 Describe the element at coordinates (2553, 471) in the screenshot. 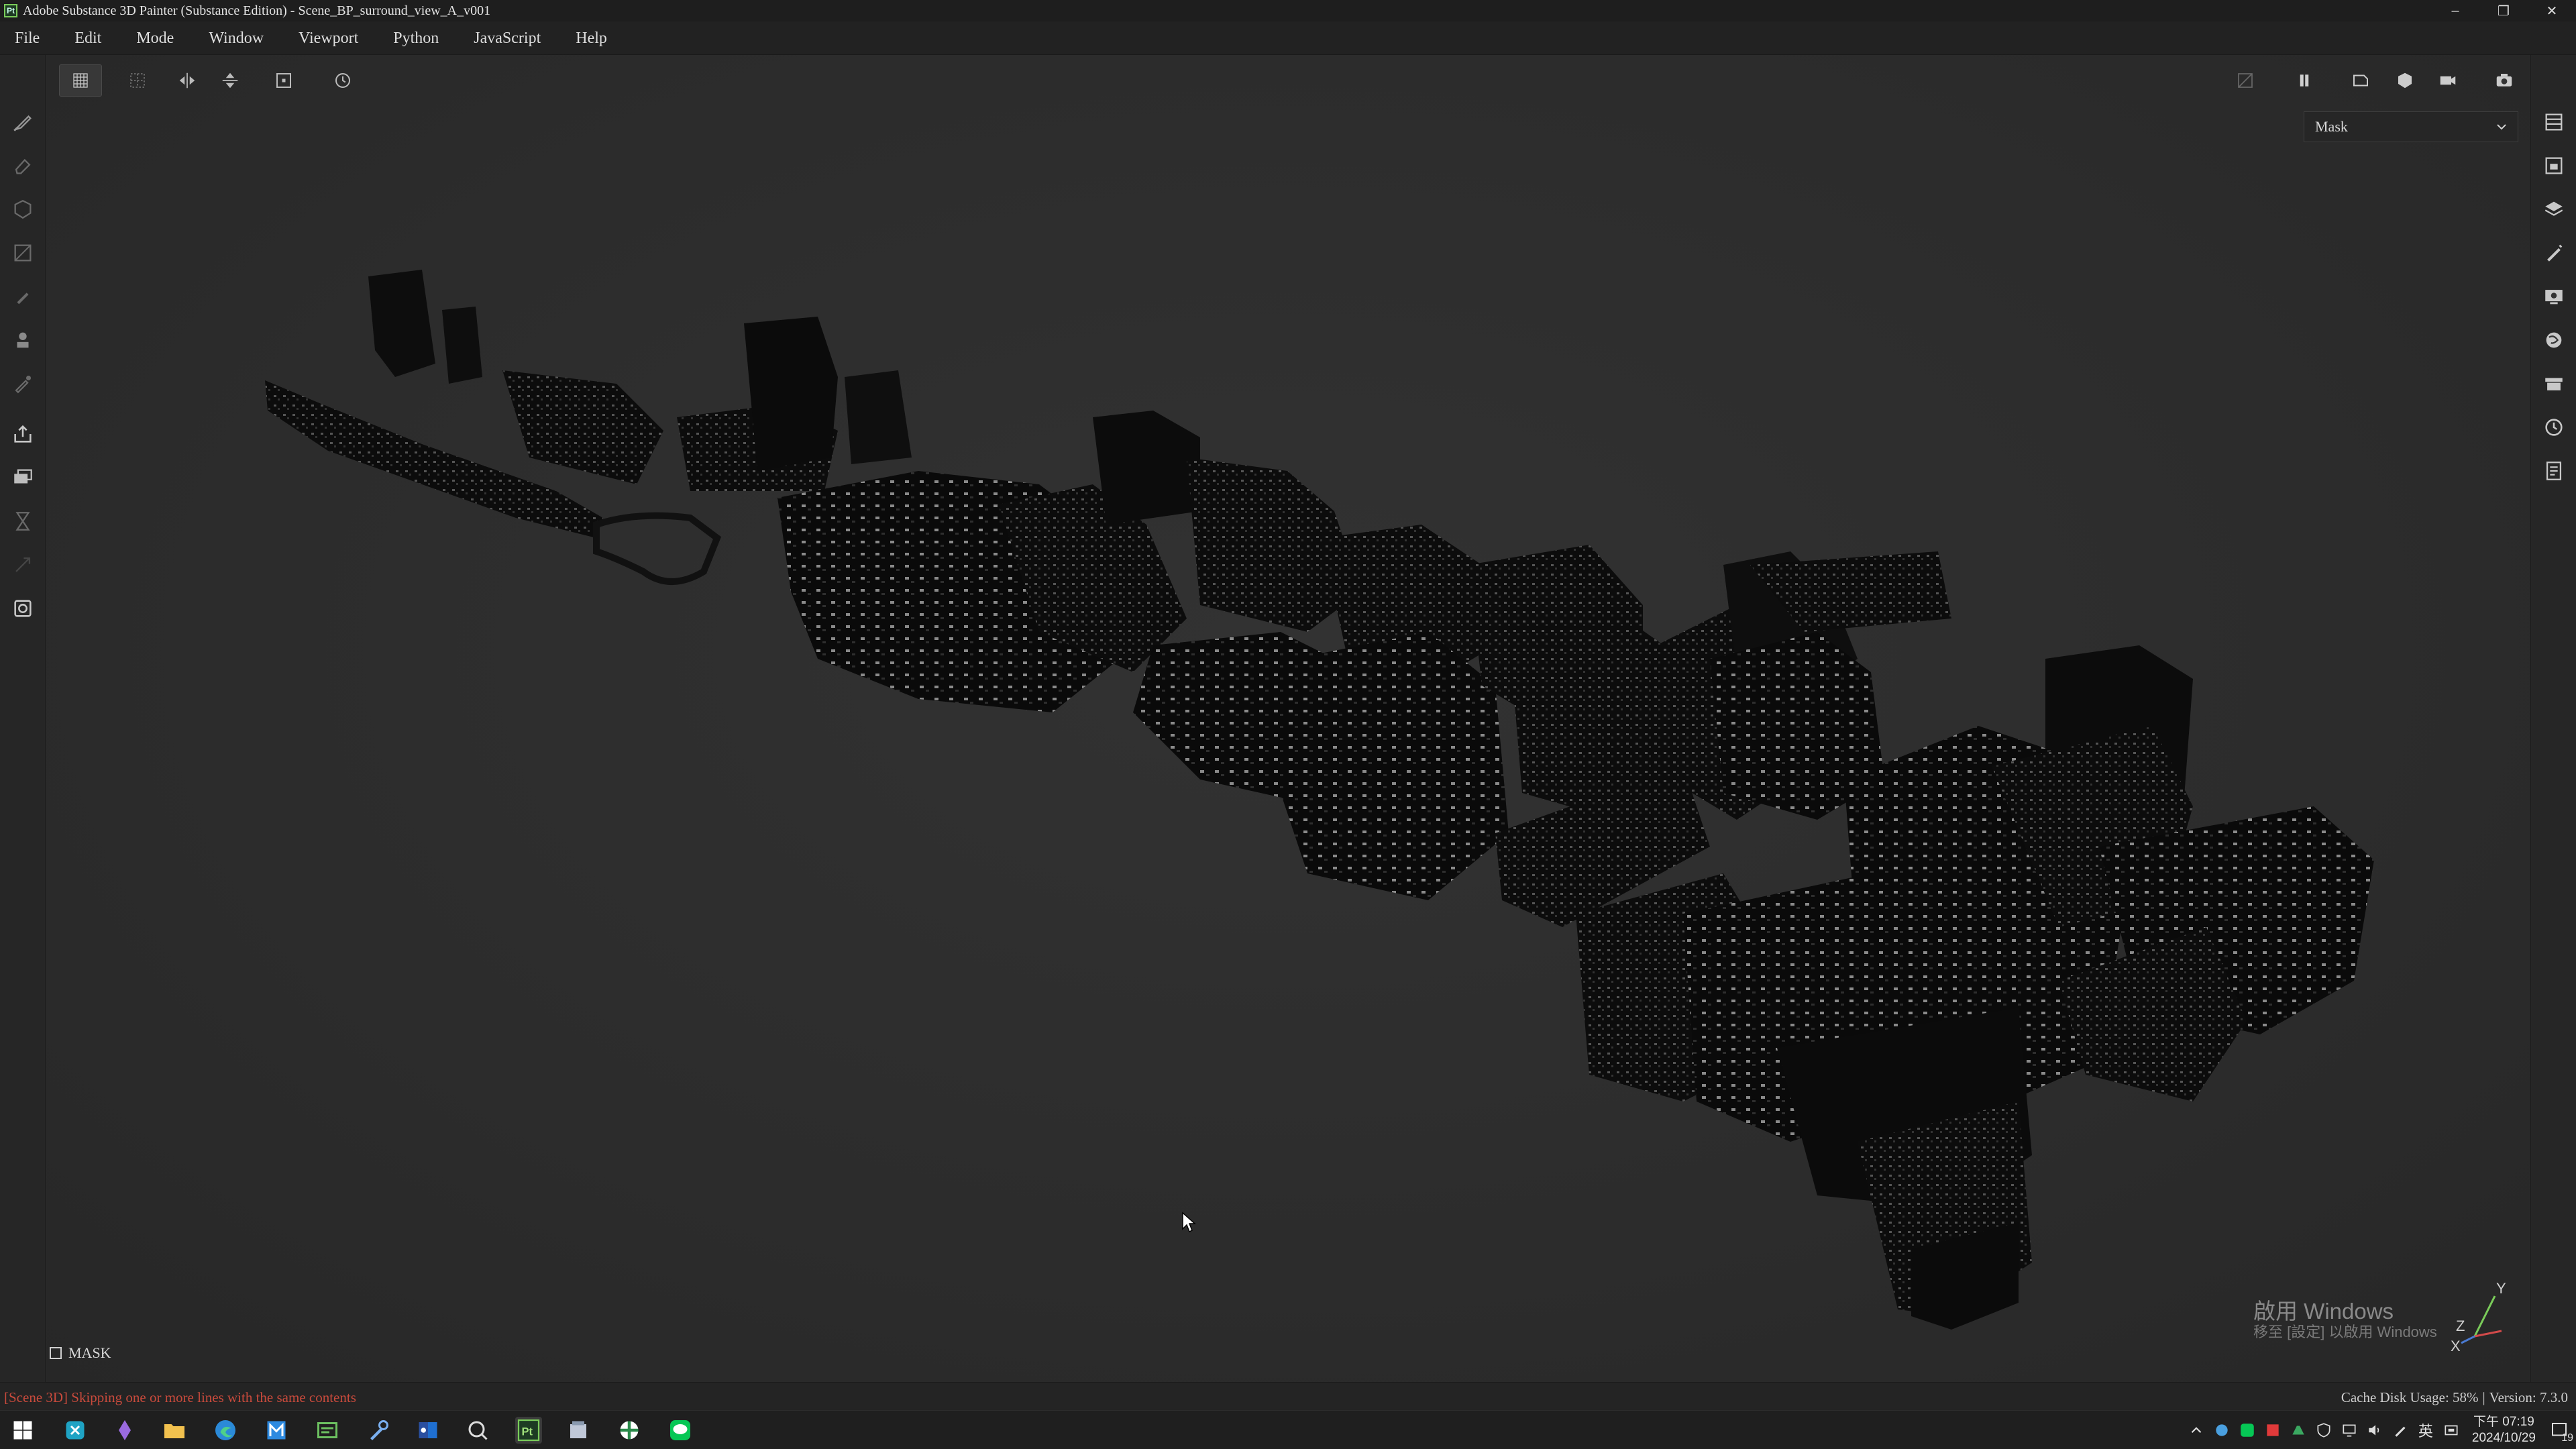

I see `log-icon` at that location.